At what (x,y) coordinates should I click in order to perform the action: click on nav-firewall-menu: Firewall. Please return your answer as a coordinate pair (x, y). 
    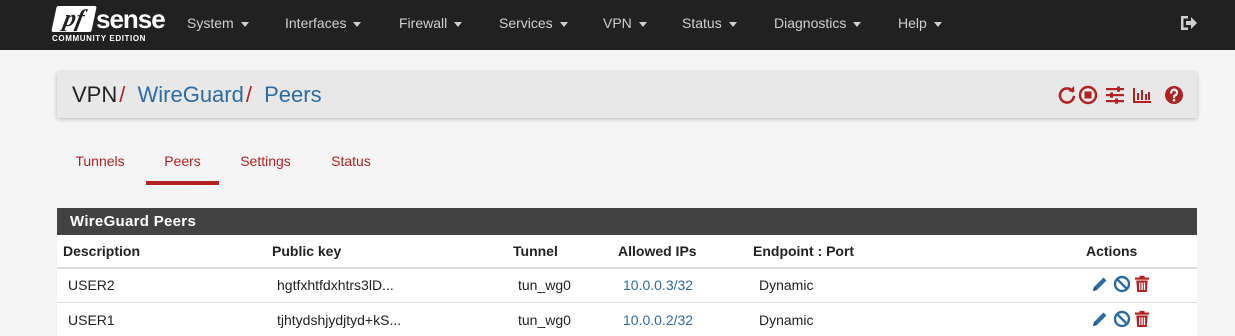
    Looking at the image, I should click on (431, 25).